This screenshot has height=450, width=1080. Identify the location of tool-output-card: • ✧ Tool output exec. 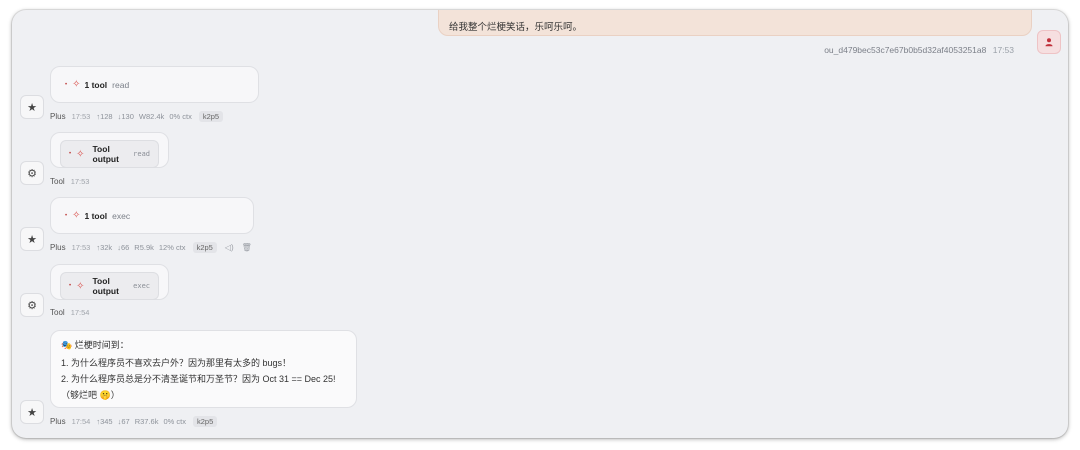
(109, 282).